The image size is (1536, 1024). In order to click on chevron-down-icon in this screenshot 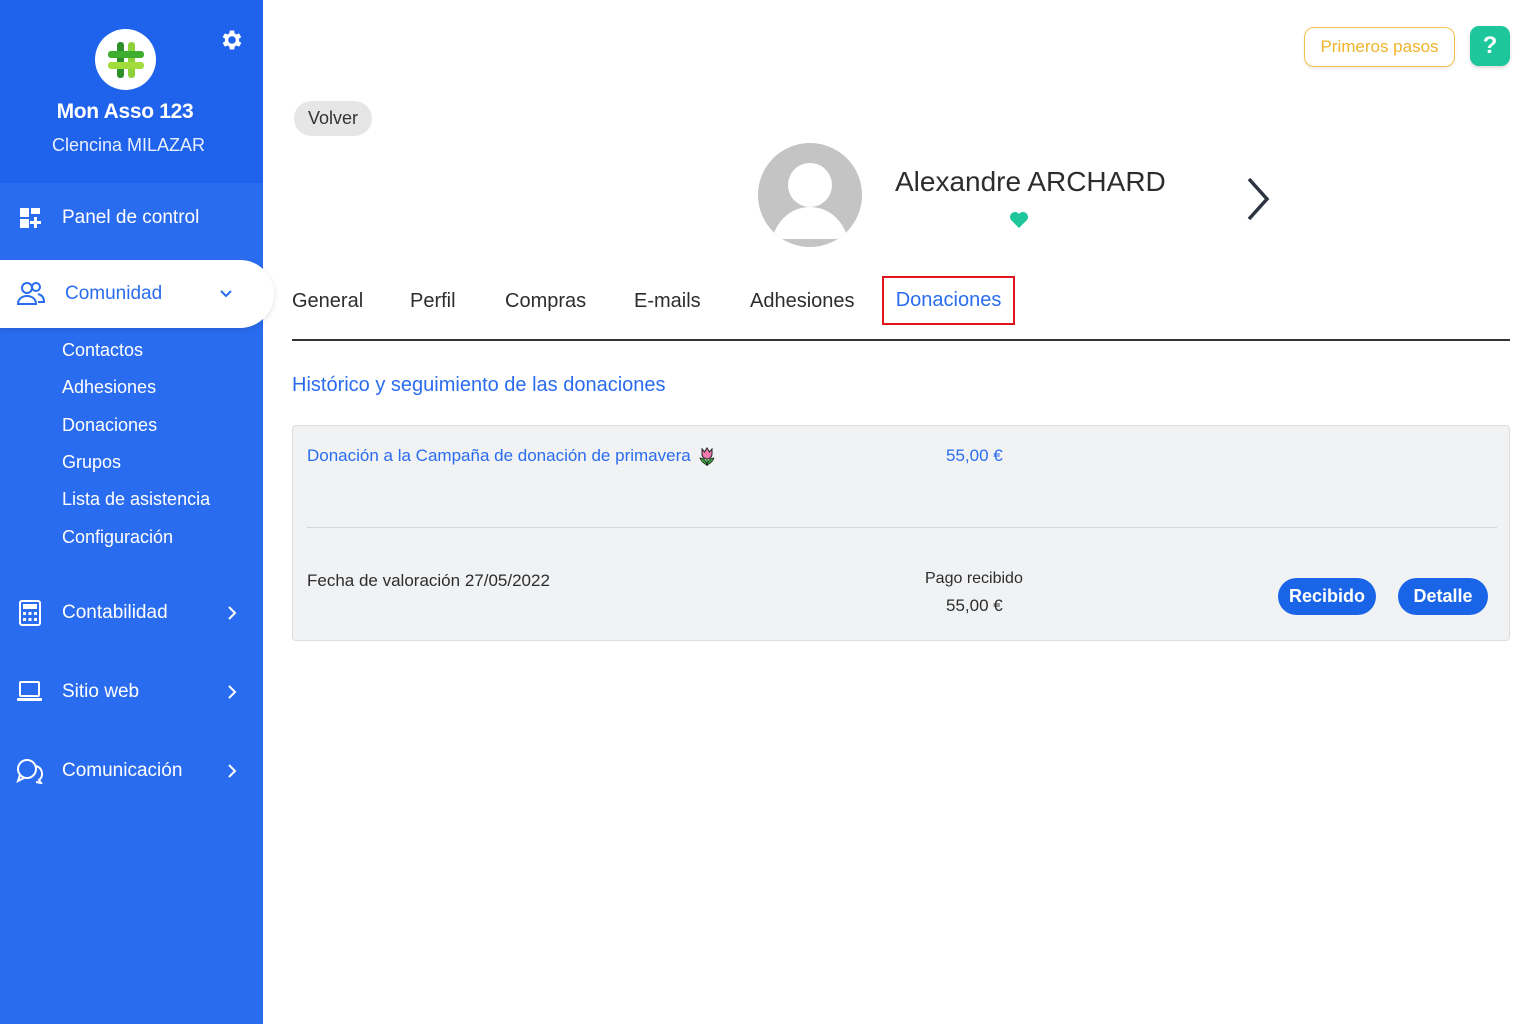, I will do `click(226, 294)`.